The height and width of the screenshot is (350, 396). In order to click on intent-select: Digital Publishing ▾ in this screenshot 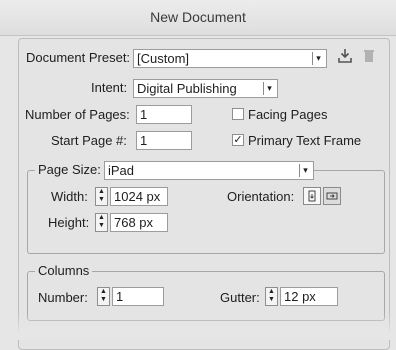, I will do `click(205, 88)`.